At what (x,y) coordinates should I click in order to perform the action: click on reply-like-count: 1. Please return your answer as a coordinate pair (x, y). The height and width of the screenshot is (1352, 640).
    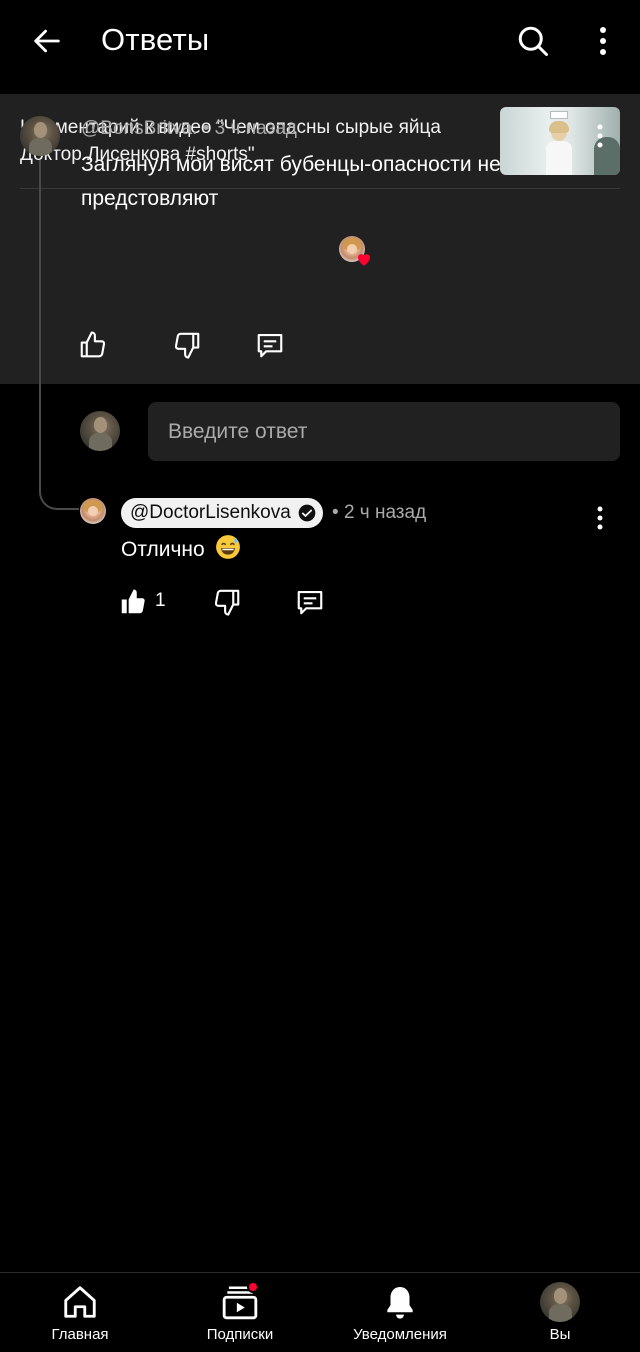
    Looking at the image, I should click on (160, 600).